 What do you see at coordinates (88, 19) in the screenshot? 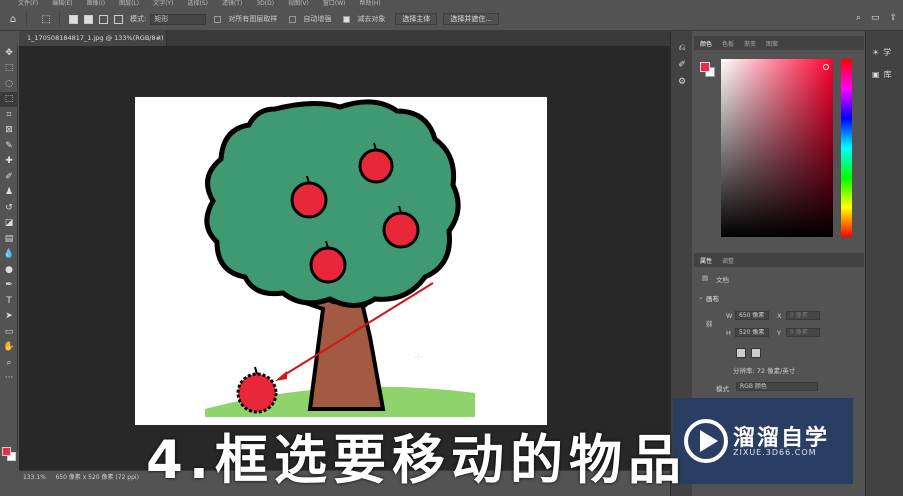
I see `add-to-selection-icon` at bounding box center [88, 19].